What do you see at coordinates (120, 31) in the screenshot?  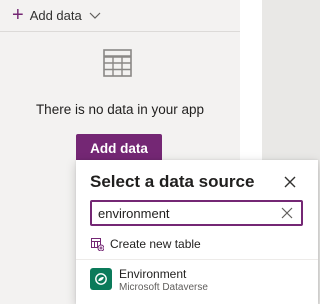 I see `toolbar-divider` at bounding box center [120, 31].